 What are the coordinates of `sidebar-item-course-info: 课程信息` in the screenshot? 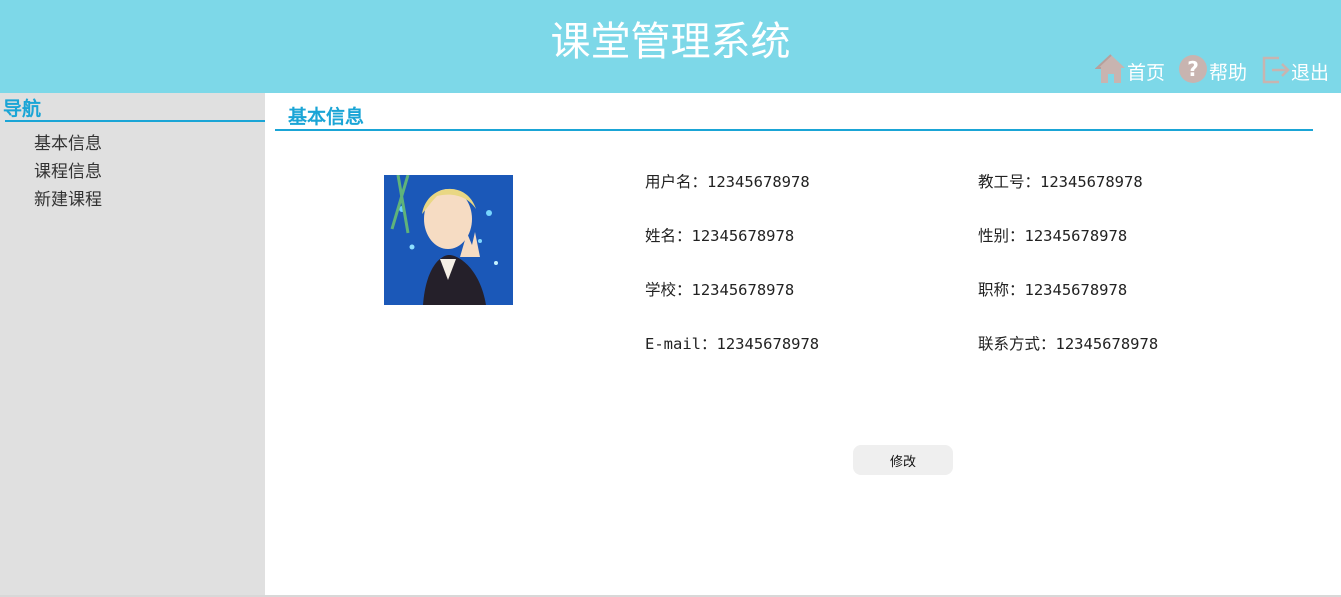 It's located at (68, 172).